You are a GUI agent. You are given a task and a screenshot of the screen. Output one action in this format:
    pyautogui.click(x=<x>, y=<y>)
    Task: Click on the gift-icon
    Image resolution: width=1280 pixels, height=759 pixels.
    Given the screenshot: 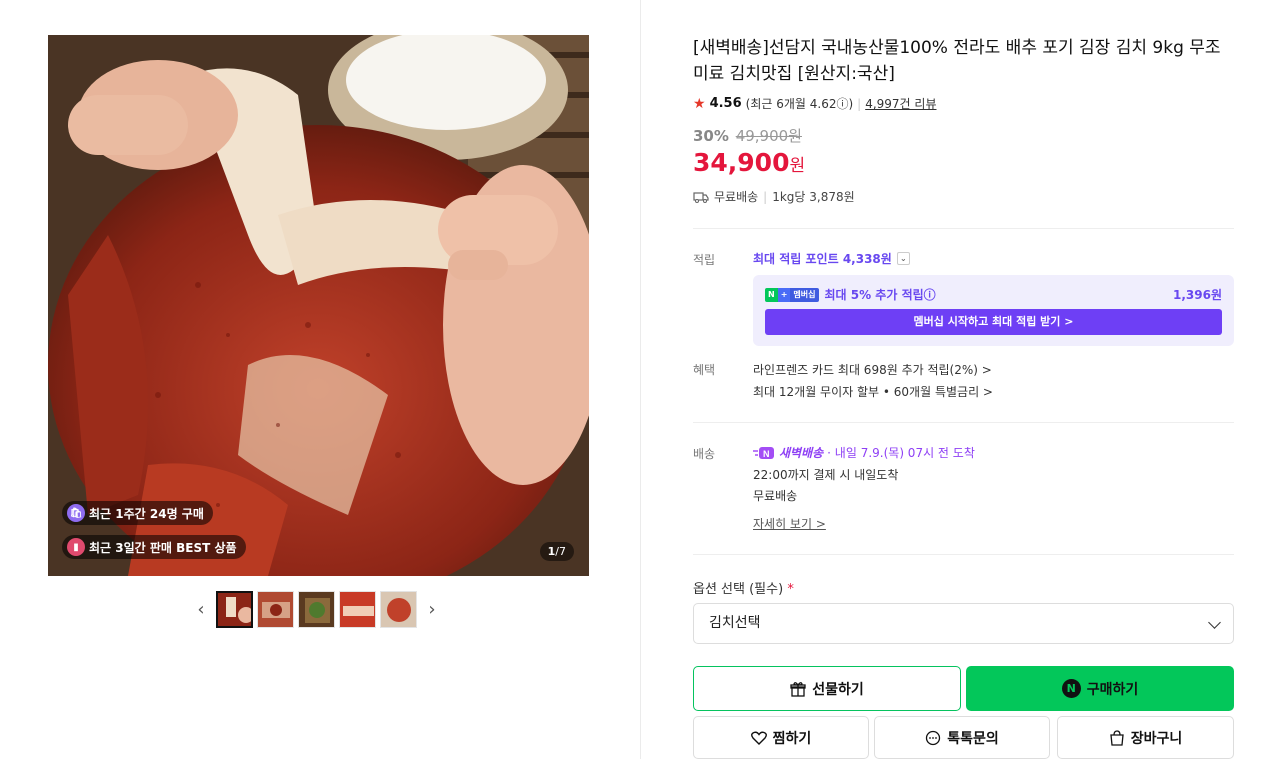 What is the action you would take?
    pyautogui.click(x=798, y=689)
    